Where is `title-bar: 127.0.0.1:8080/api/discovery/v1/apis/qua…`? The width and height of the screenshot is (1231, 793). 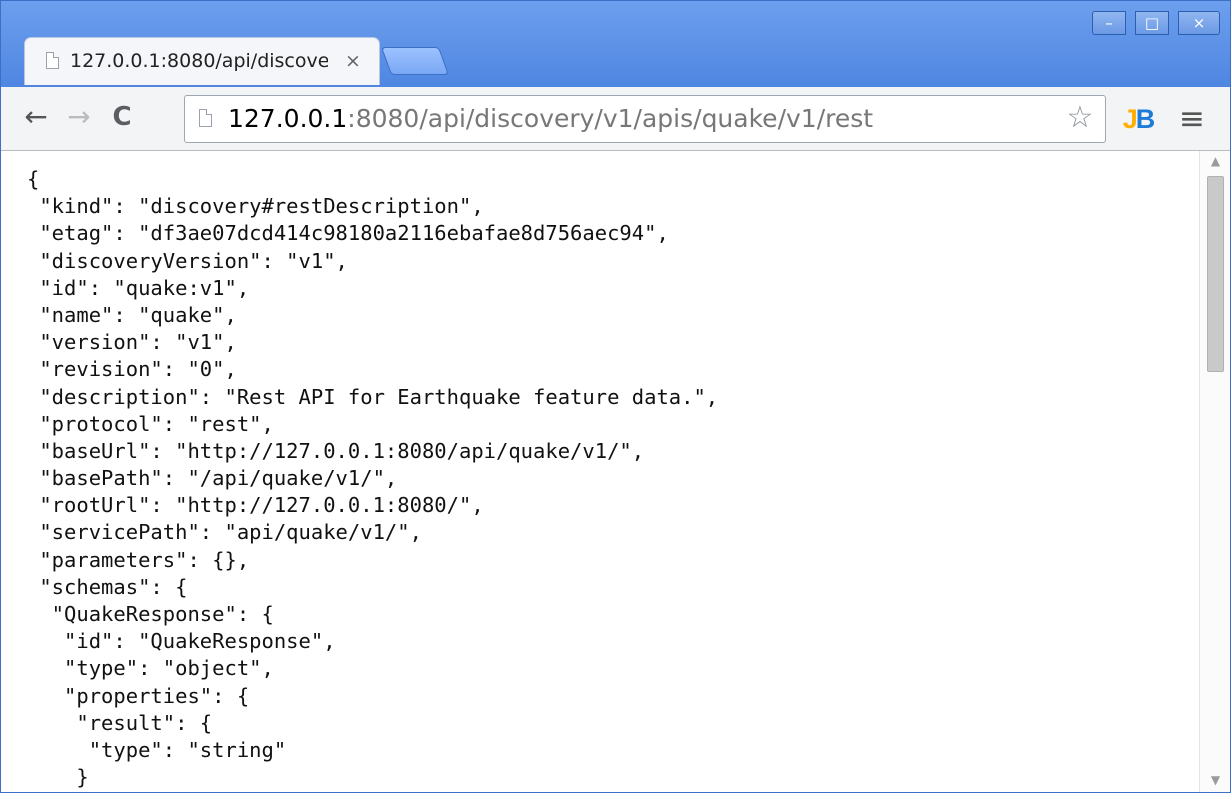
title-bar: 127.0.0.1:8080/api/discovery/v1/apis/qua… is located at coordinates (615, 44).